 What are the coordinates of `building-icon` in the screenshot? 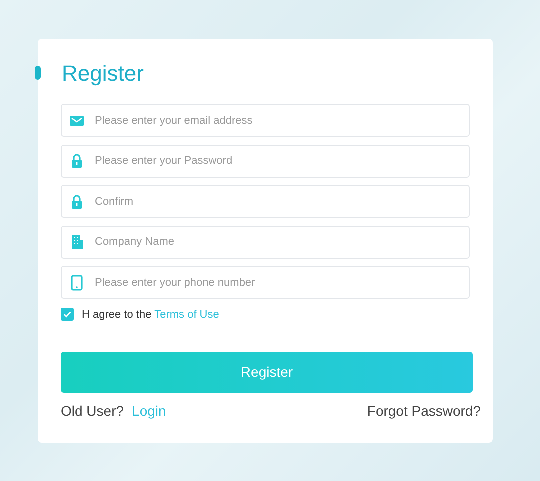 It's located at (77, 242).